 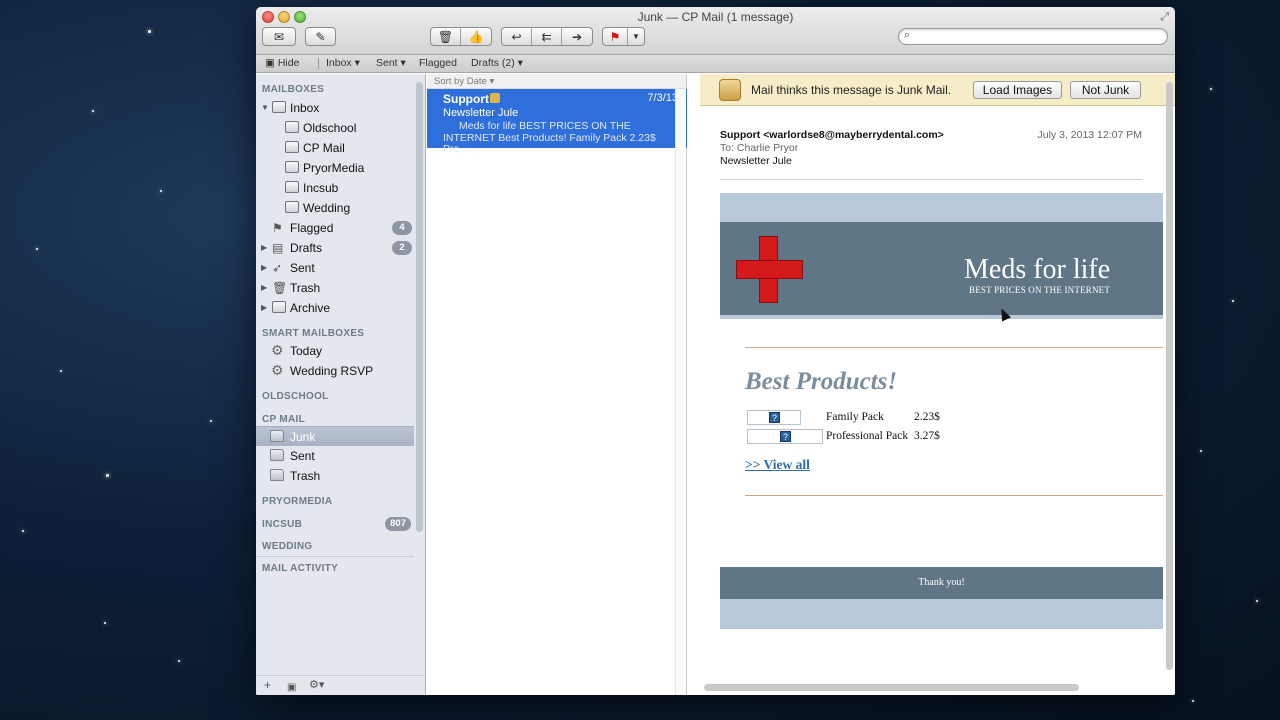 I want to click on sidebar-item-inbox-oldschool: Oldschool, so click(x=335, y=128).